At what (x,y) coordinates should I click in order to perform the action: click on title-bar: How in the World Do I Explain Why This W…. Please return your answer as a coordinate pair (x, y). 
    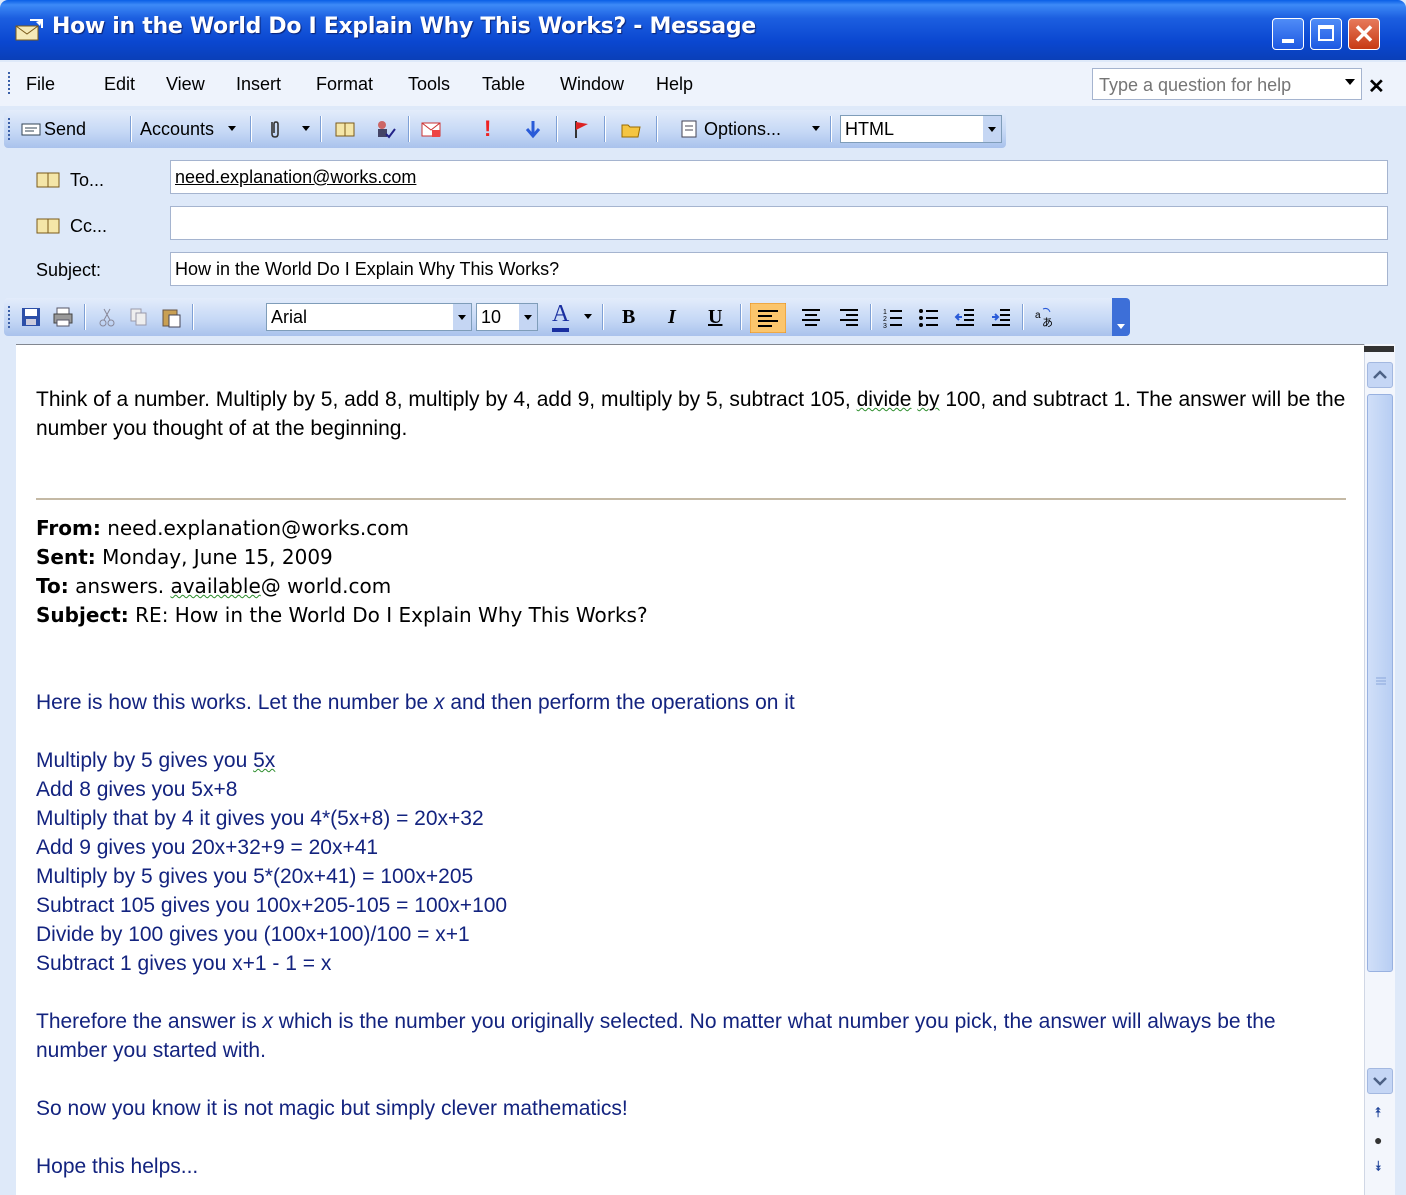
    Looking at the image, I should click on (703, 30).